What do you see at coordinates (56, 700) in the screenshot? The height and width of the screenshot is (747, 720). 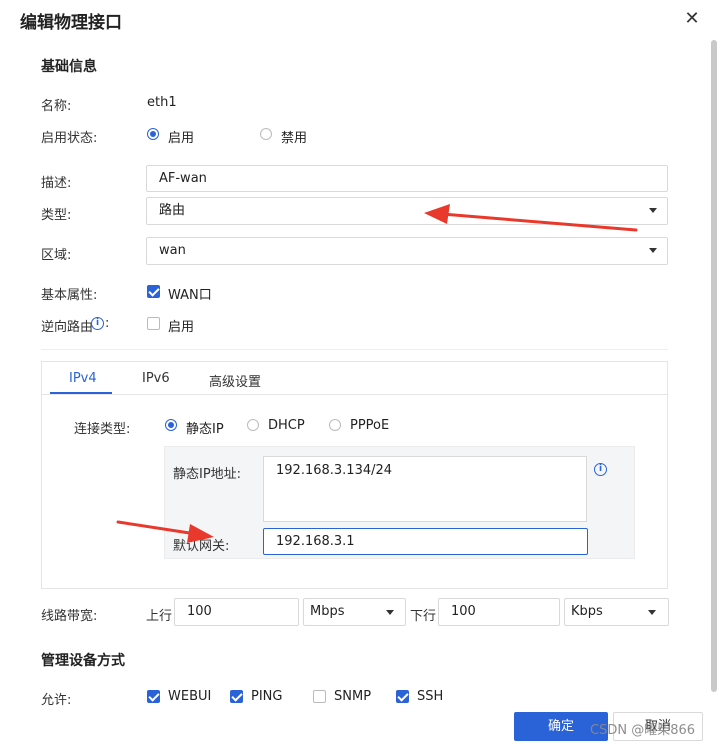 I see `allow-label: 允许:` at bounding box center [56, 700].